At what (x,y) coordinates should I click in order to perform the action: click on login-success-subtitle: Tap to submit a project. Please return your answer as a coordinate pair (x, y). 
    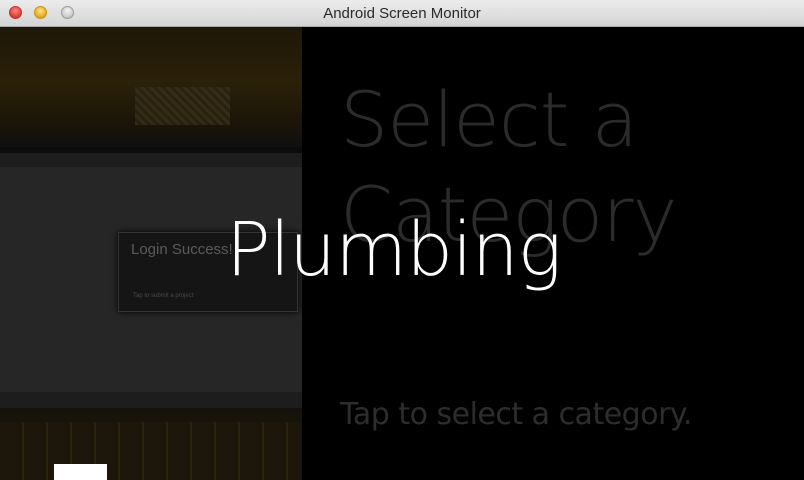
    Looking at the image, I should click on (163, 296).